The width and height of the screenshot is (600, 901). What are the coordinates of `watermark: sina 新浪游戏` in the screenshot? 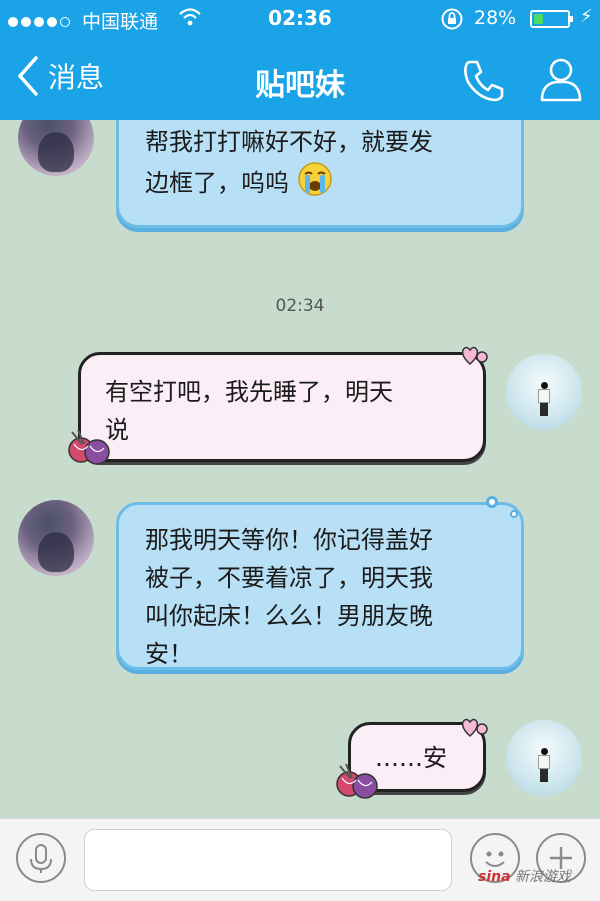 It's located at (524, 877).